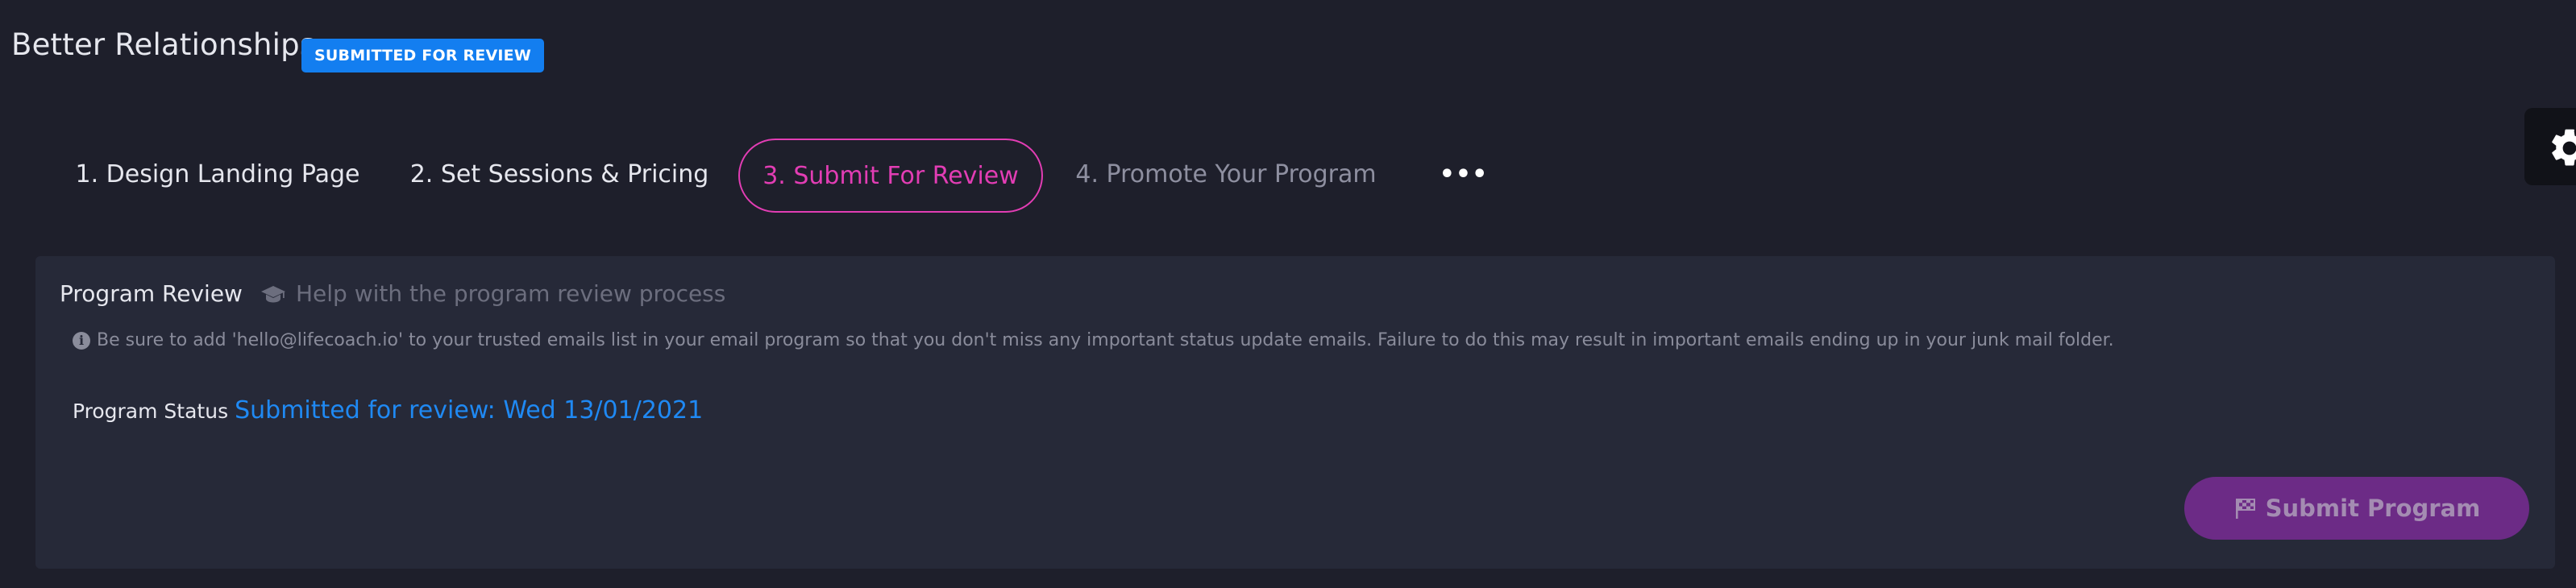 Image resolution: width=2576 pixels, height=588 pixels. Describe the element at coordinates (559, 174) in the screenshot. I see `tab-set-sessions-pricing: 2. Set Sessions & Pricing` at that location.